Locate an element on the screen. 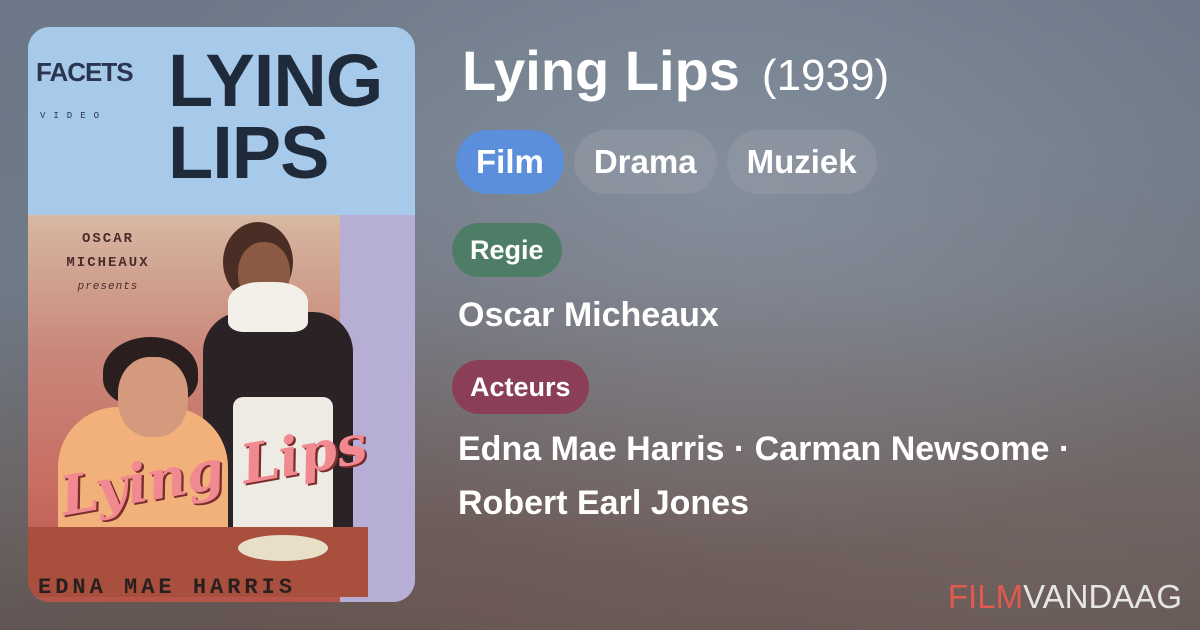 The height and width of the screenshot is (630, 1200). poster-bottom-credit: EDNA MAE HARRIS is located at coordinates (167, 587).